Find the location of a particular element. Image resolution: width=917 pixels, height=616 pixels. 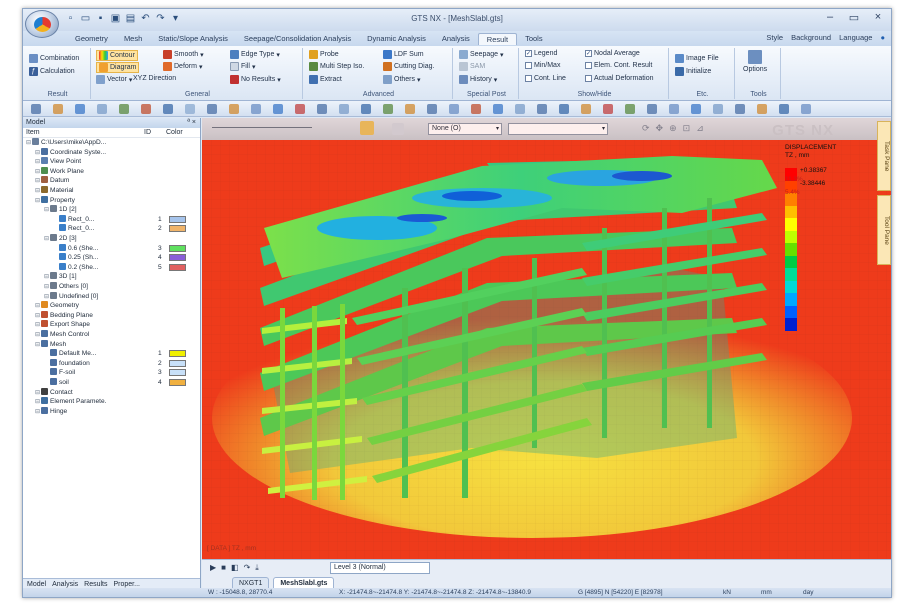

tree-node: ⊟ Datum is located at coordinates (111, 180).